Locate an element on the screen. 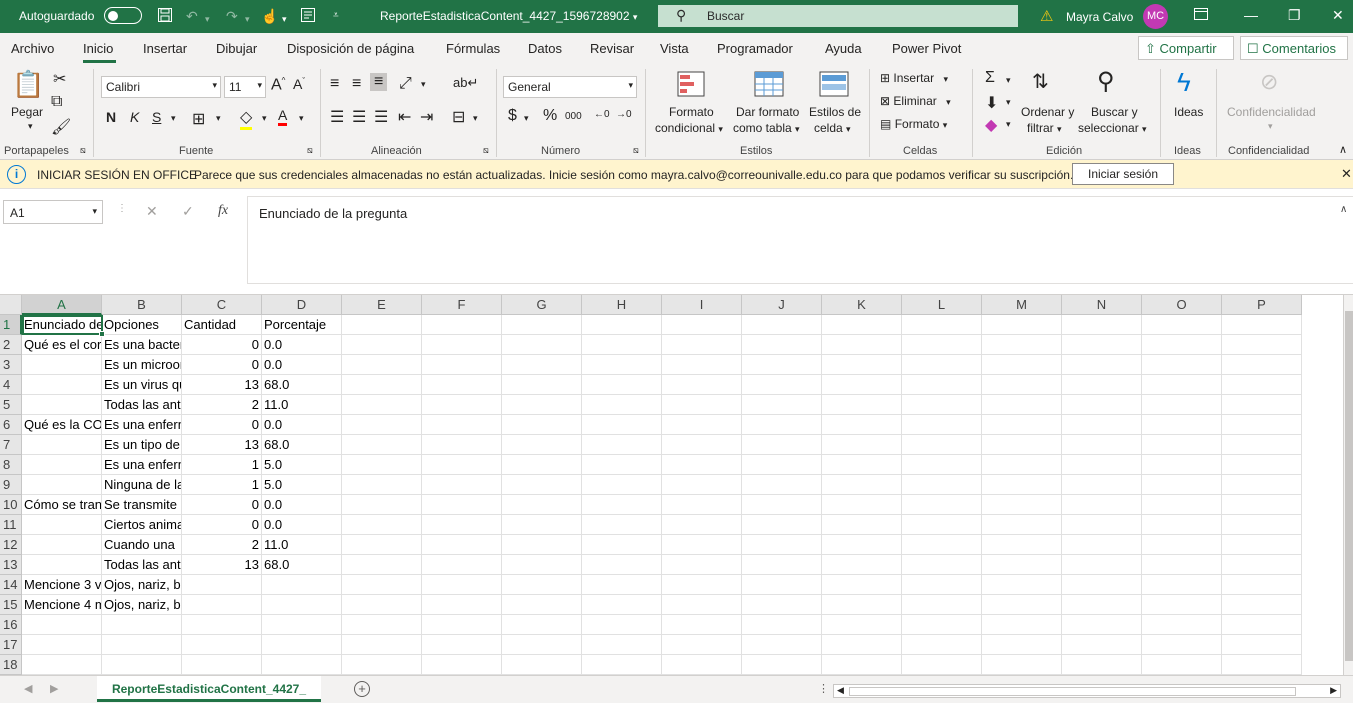 The image size is (1353, 703). cell-p14 is located at coordinates (1262, 585).